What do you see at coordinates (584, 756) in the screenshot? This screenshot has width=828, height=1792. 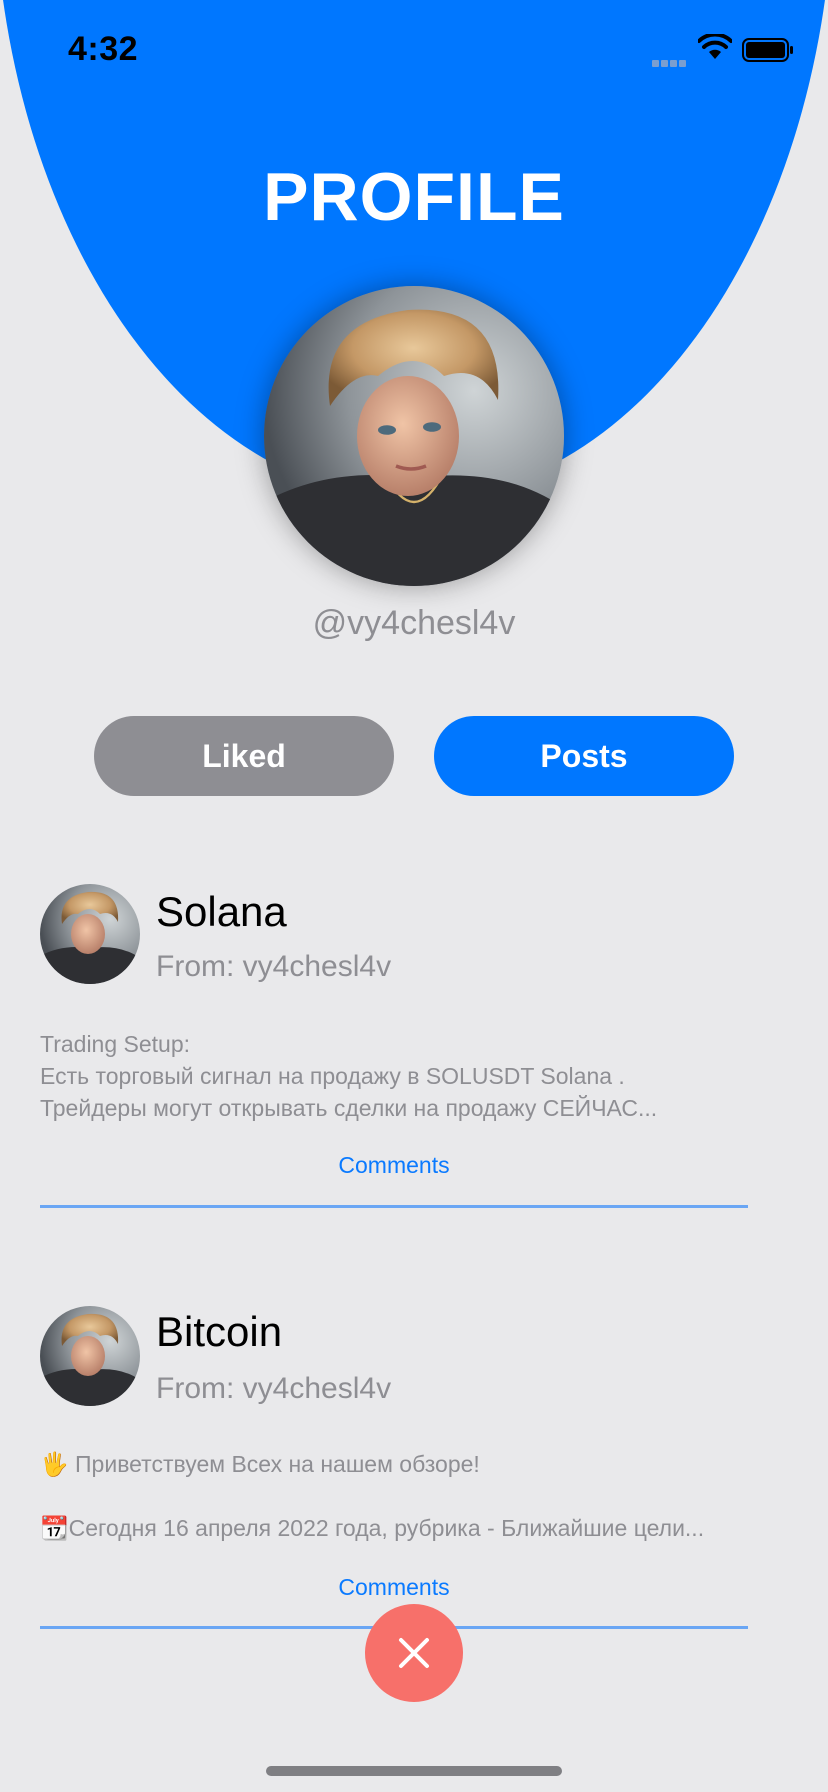 I see `tab-posts: Posts` at bounding box center [584, 756].